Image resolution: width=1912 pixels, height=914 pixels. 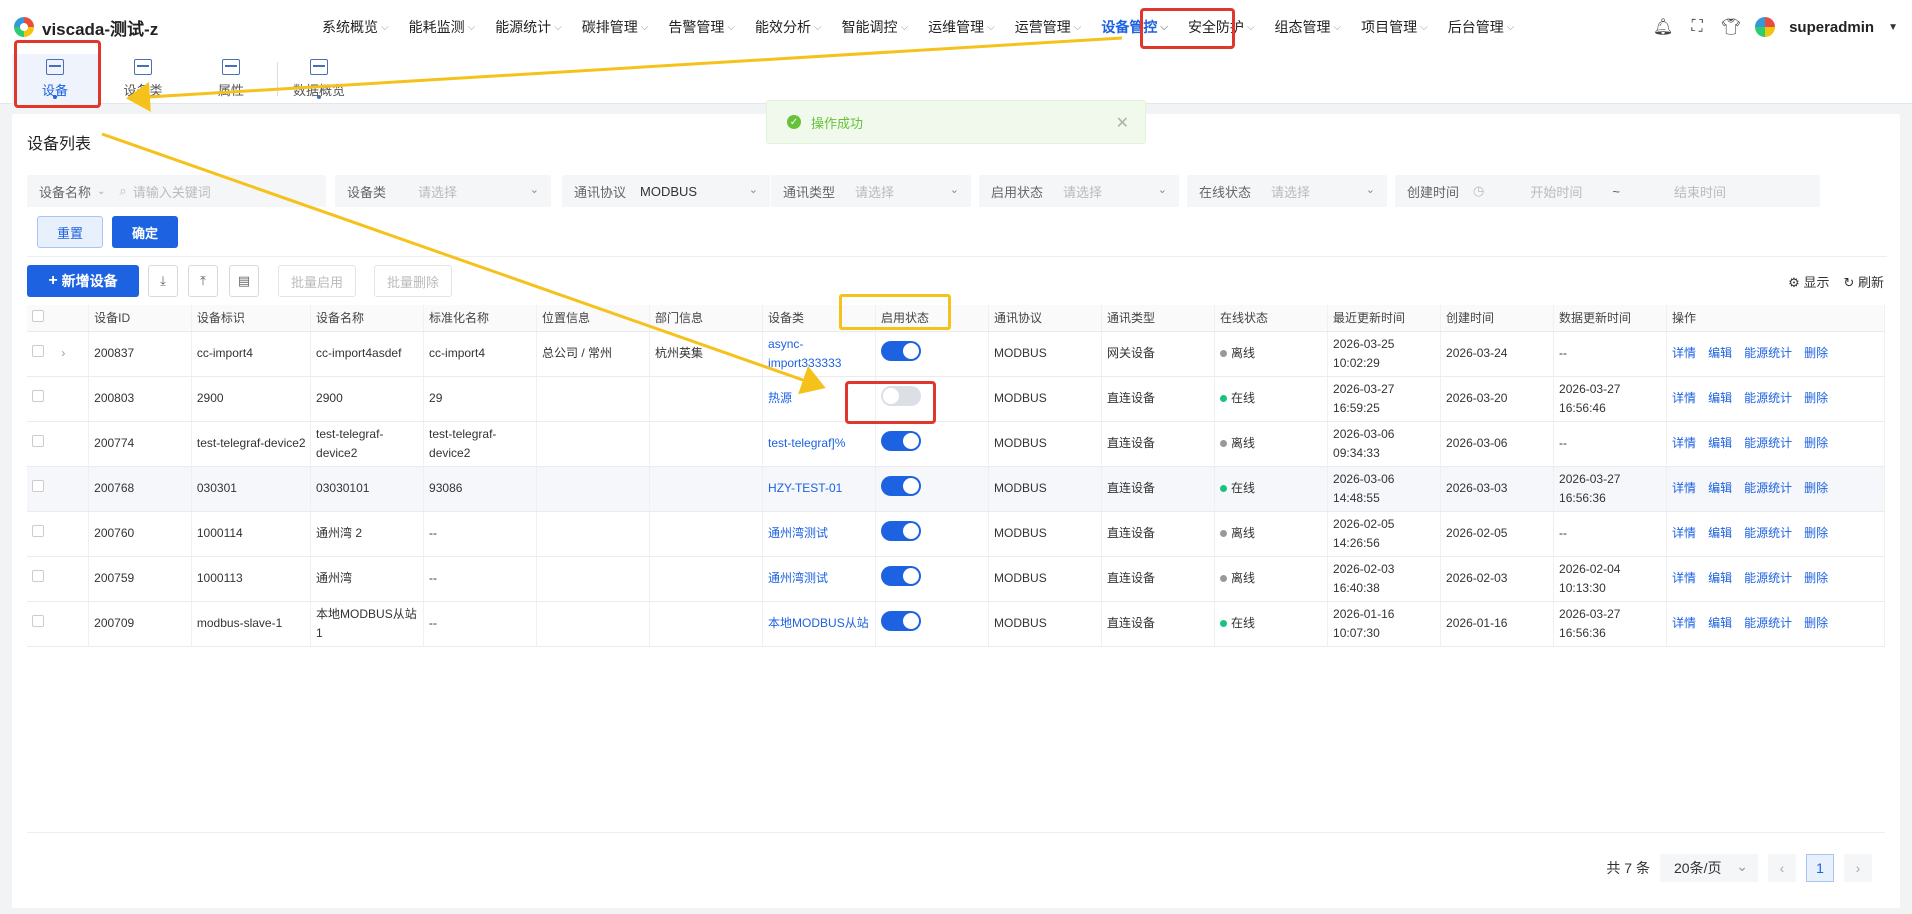 I want to click on chevron-down-icon: ⌄, so click(x=101, y=191).